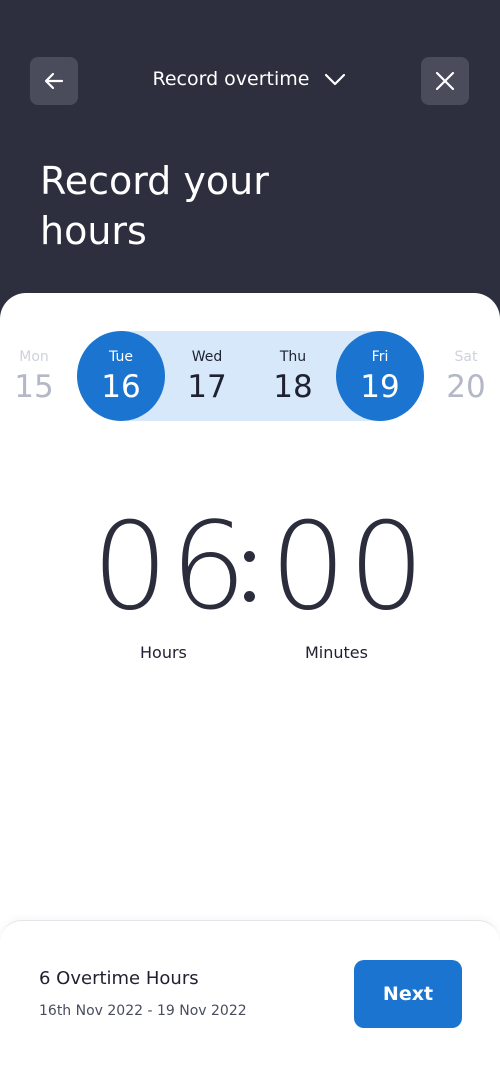 The image size is (500, 1075). Describe the element at coordinates (293, 357) in the screenshot. I see `day-name: Thu` at that location.